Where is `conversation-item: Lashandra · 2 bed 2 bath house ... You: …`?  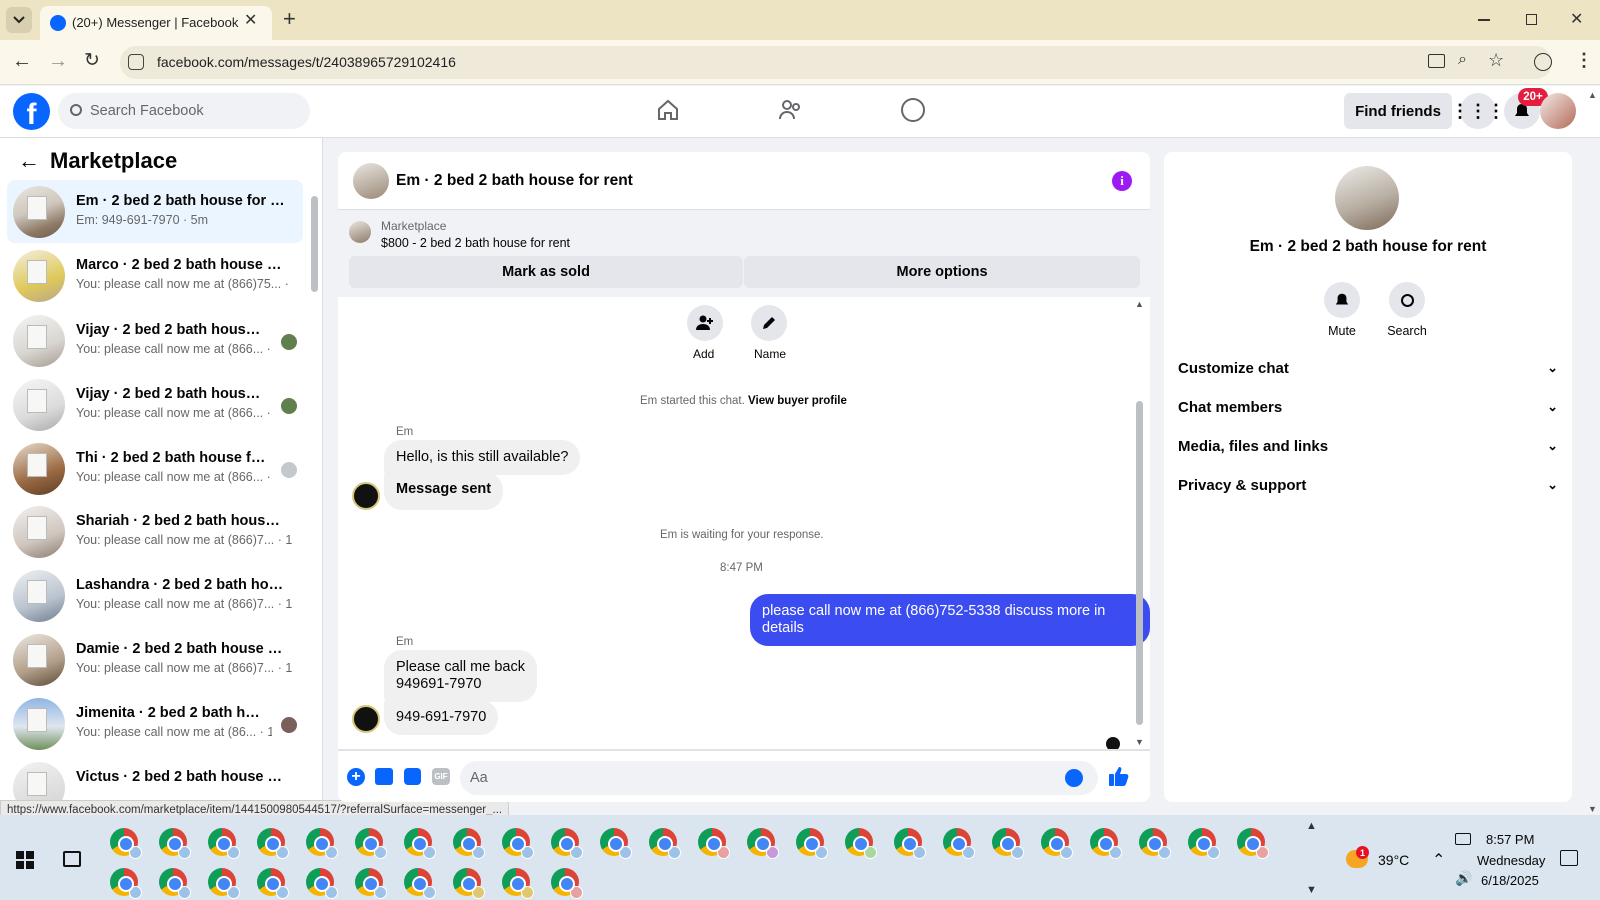 conversation-item: Lashandra · 2 bed 2 bath house ... You: … is located at coordinates (155, 595).